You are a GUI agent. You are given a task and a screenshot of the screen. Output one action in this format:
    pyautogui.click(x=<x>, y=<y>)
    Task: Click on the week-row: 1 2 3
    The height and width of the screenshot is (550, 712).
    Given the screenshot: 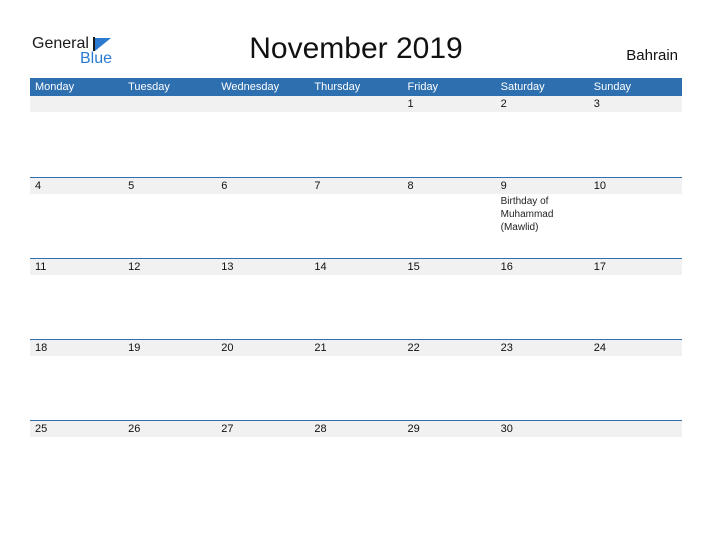 What is the action you would take?
    pyautogui.click(x=356, y=136)
    